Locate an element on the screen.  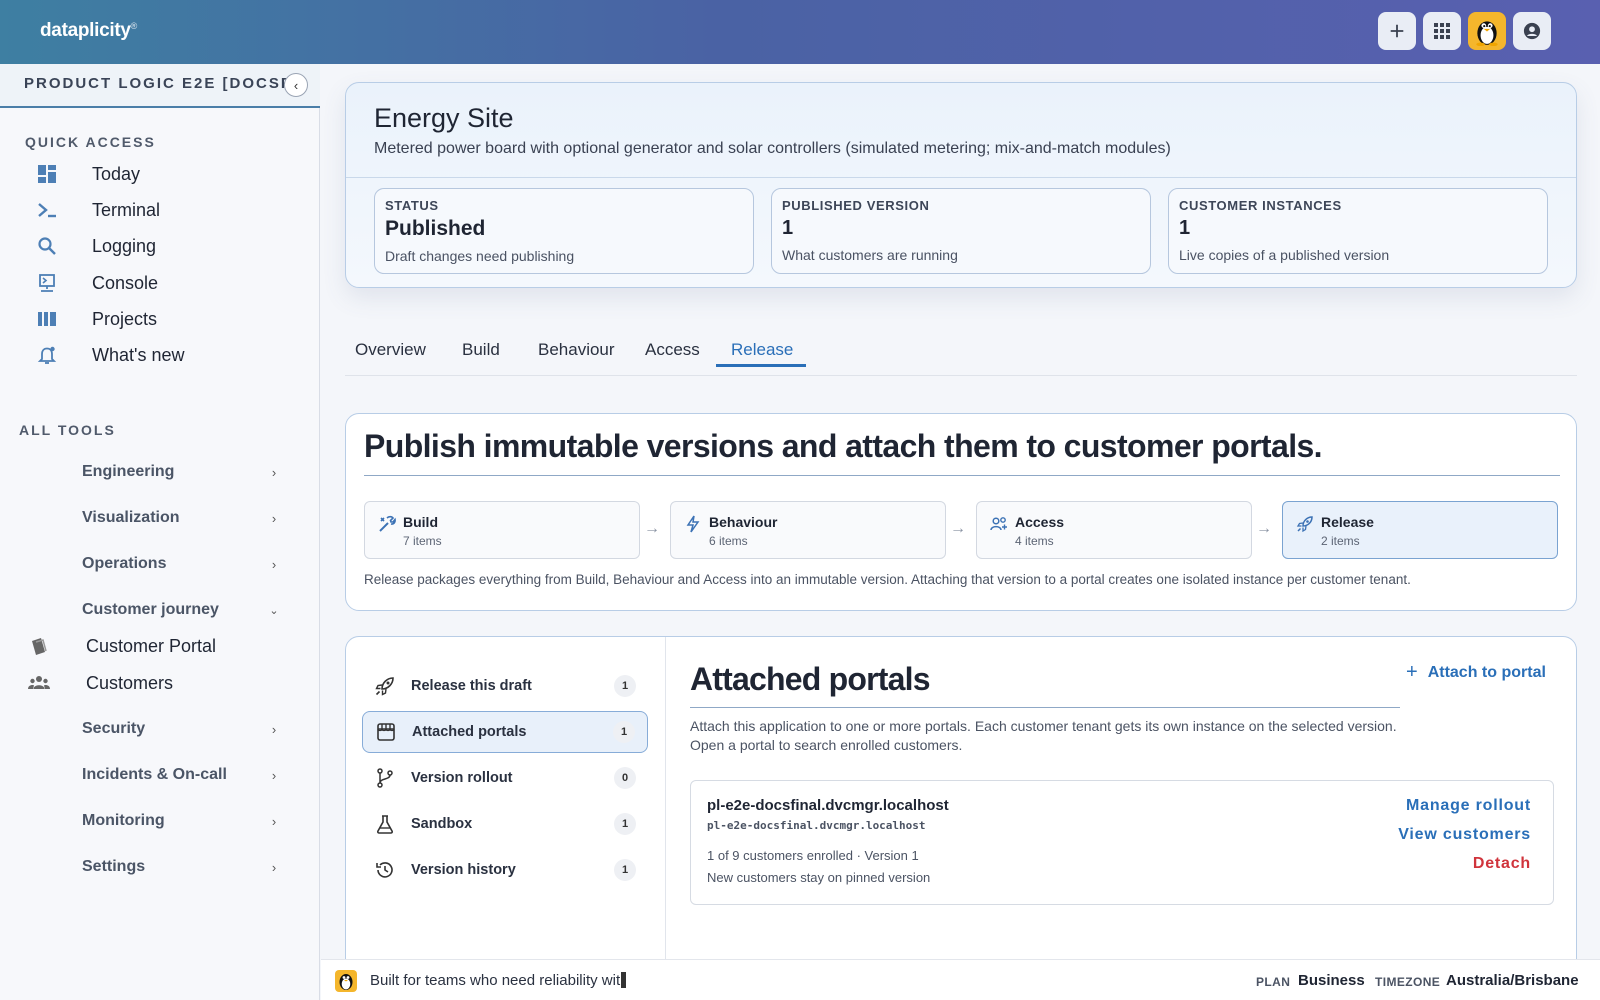
detach-link: Detach is located at coordinates (1502, 864).